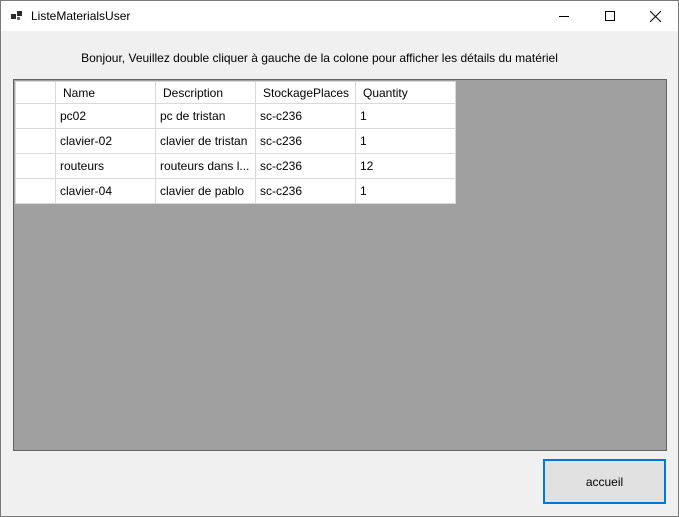 The width and height of the screenshot is (679, 517). I want to click on minimize-icon, so click(564, 16).